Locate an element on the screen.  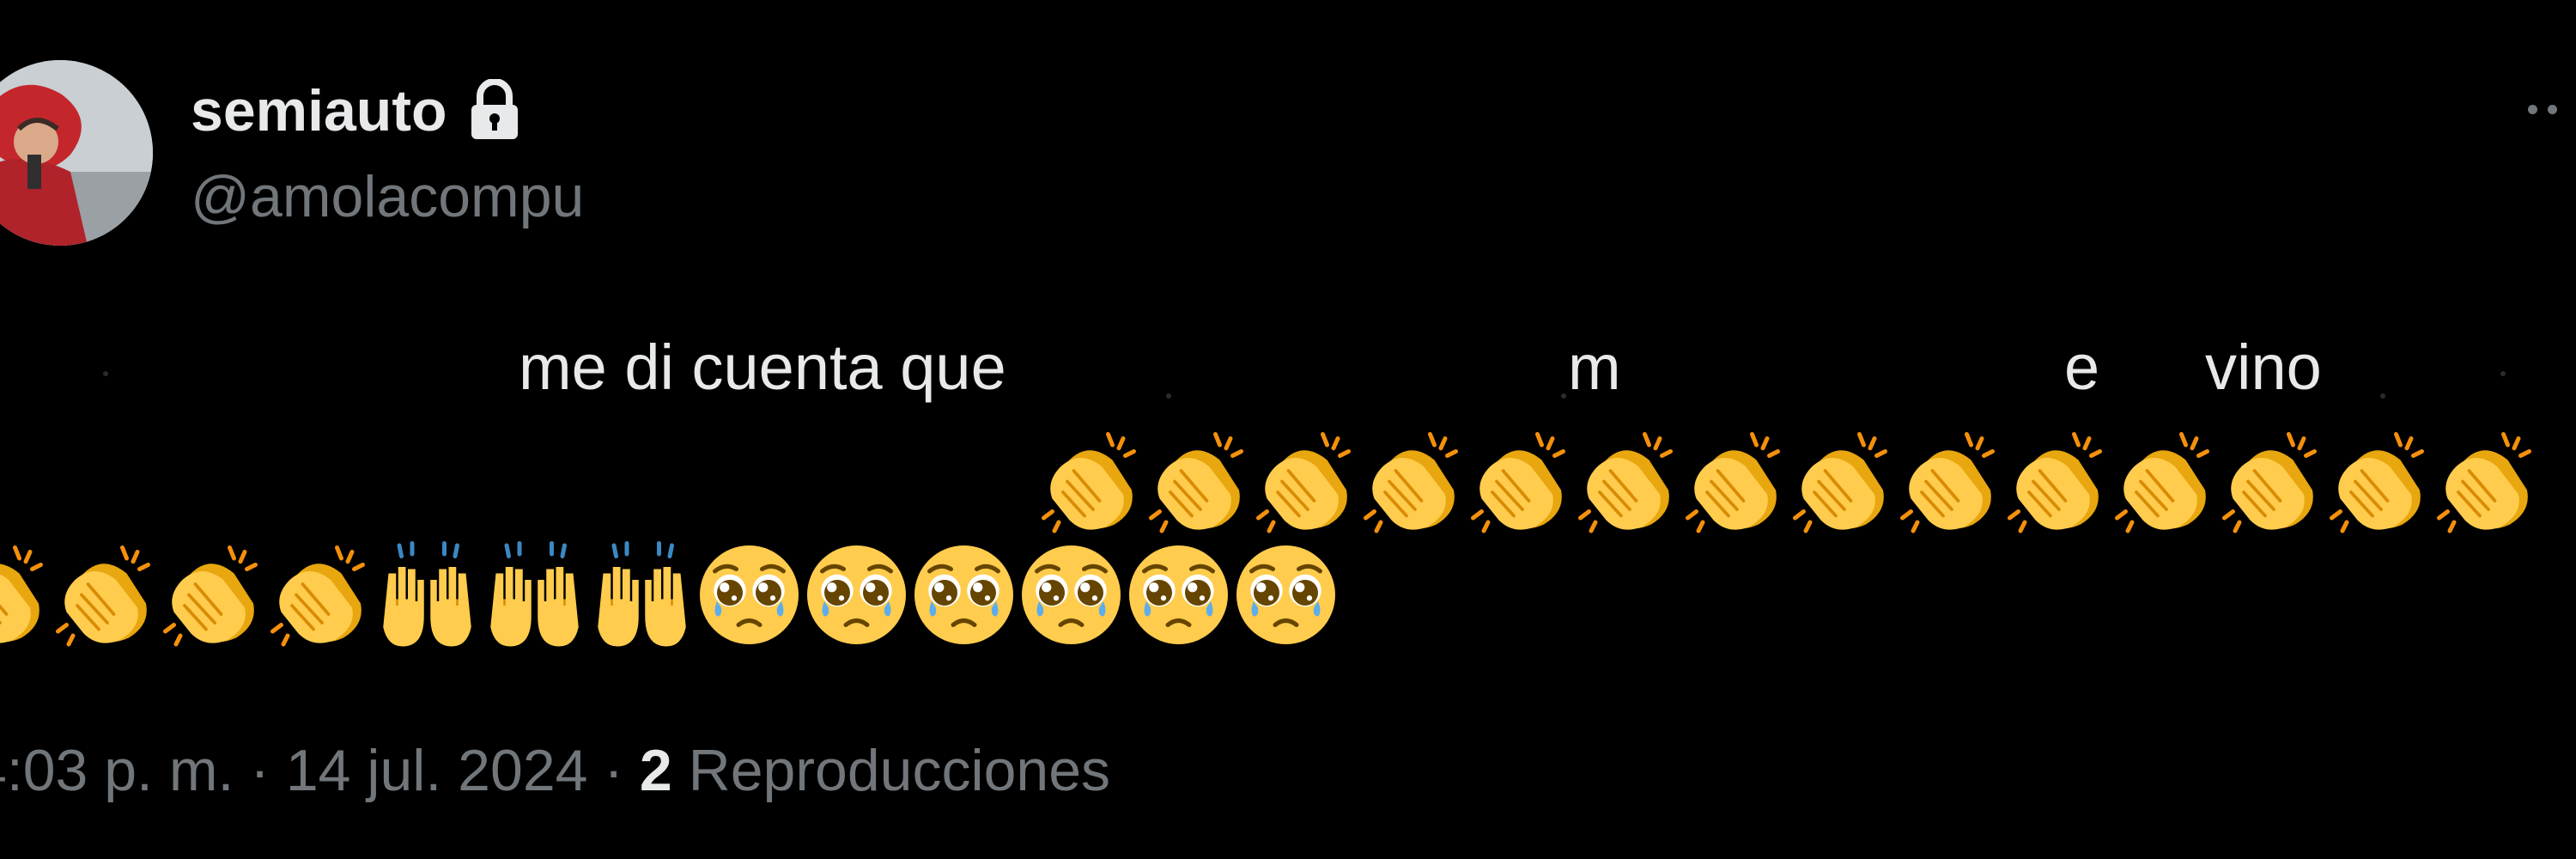
tweet-date: 14 jul. 2024 is located at coordinates (437, 771).